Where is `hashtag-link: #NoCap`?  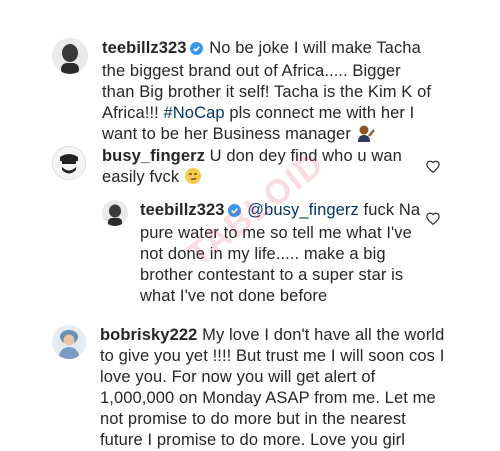
hashtag-link: #NoCap is located at coordinates (194, 113).